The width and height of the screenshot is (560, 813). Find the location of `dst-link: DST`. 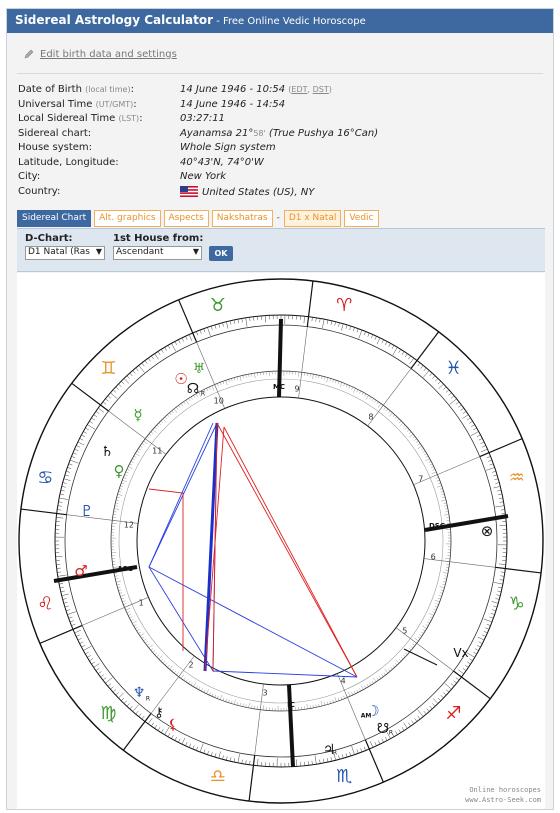

dst-link: DST is located at coordinates (321, 89).